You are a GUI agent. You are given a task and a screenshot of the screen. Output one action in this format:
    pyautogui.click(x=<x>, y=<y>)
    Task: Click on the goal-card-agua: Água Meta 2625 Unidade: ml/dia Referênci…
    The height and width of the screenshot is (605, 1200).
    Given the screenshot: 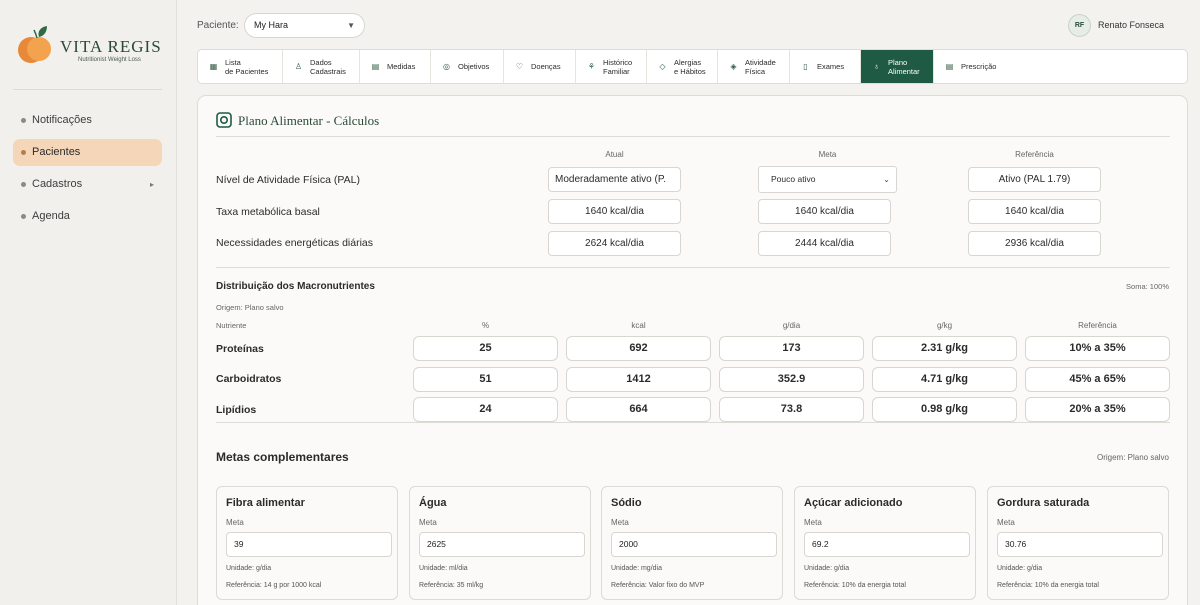 What is the action you would take?
    pyautogui.click(x=500, y=543)
    